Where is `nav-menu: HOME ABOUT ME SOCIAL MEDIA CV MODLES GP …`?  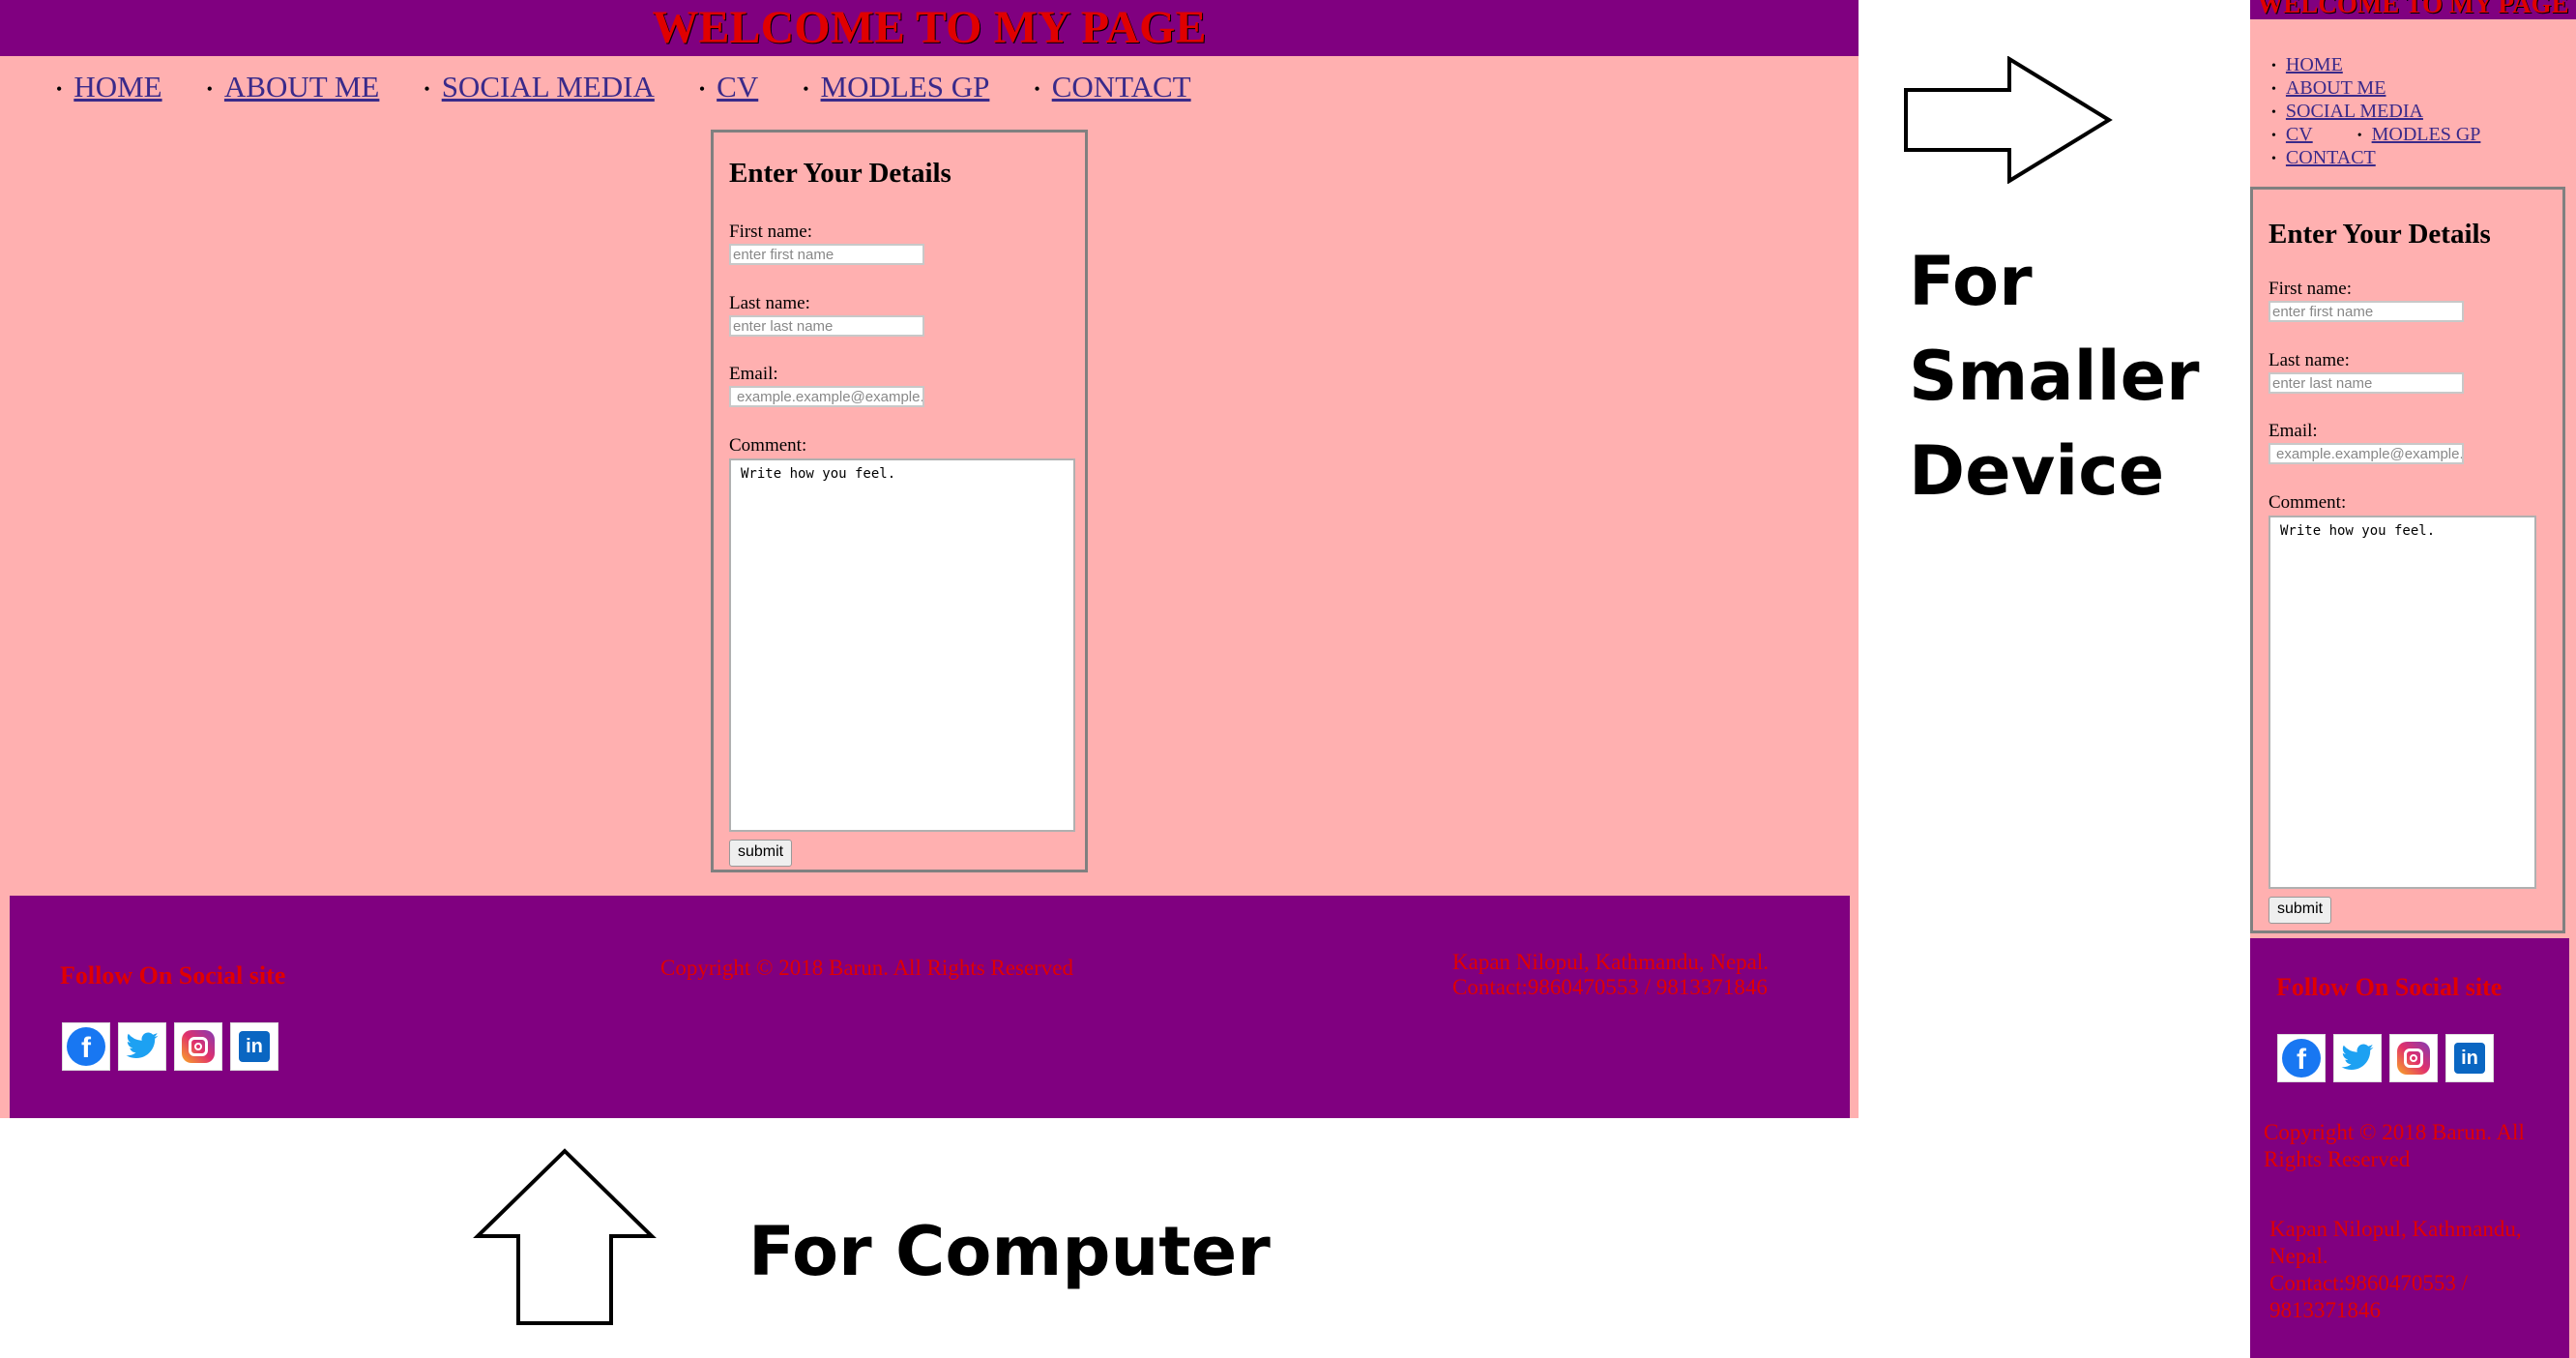 nav-menu: HOME ABOUT ME SOCIAL MEDIA CV MODLES GP … is located at coordinates (644, 87).